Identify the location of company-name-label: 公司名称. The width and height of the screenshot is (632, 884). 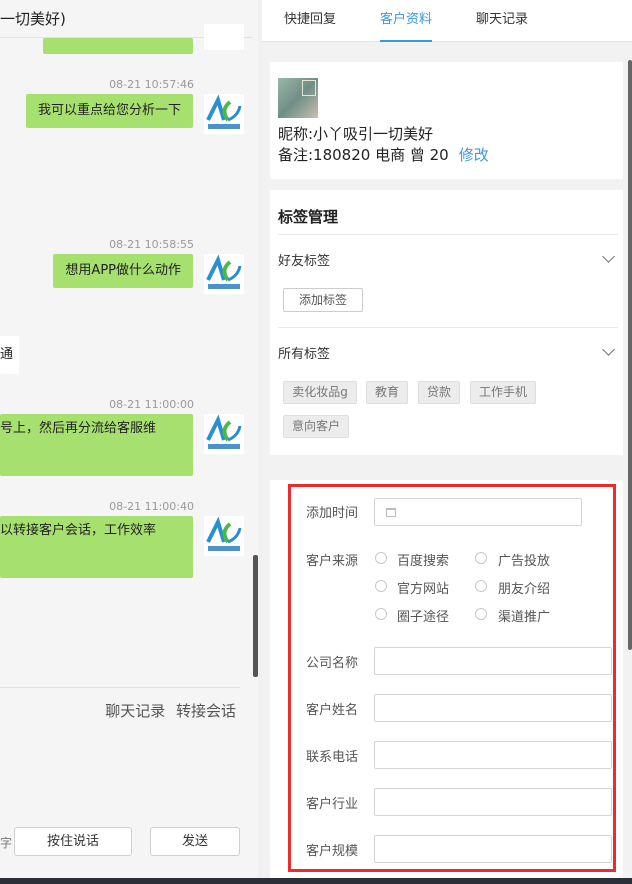
(332, 663).